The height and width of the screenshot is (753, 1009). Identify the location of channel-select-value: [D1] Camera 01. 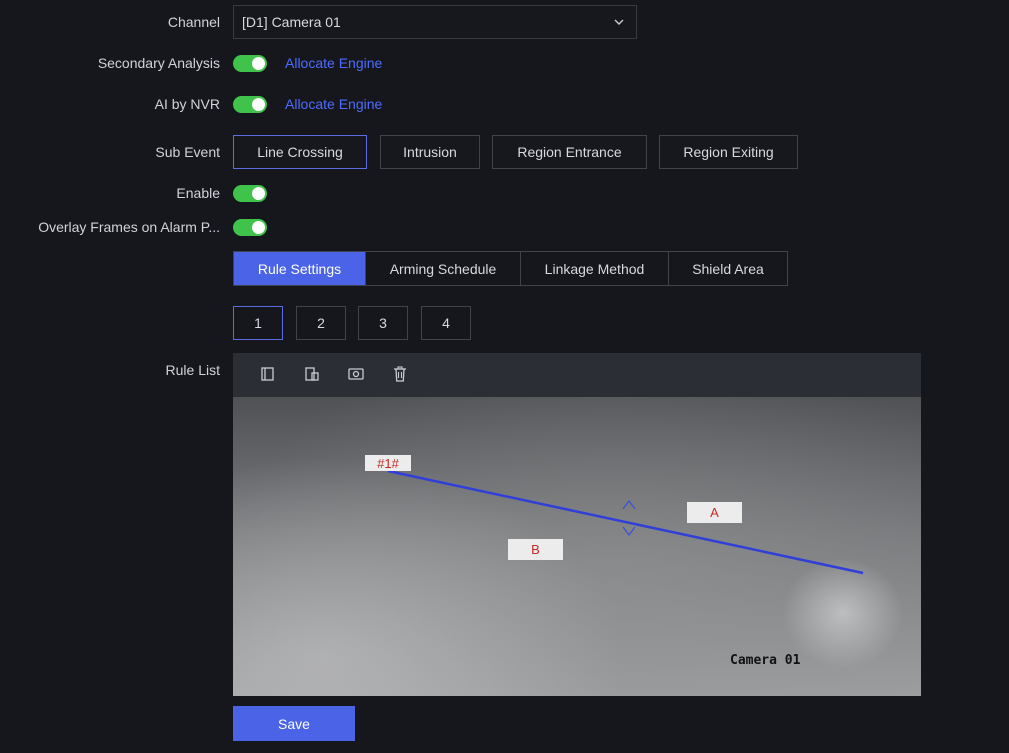
(291, 22).